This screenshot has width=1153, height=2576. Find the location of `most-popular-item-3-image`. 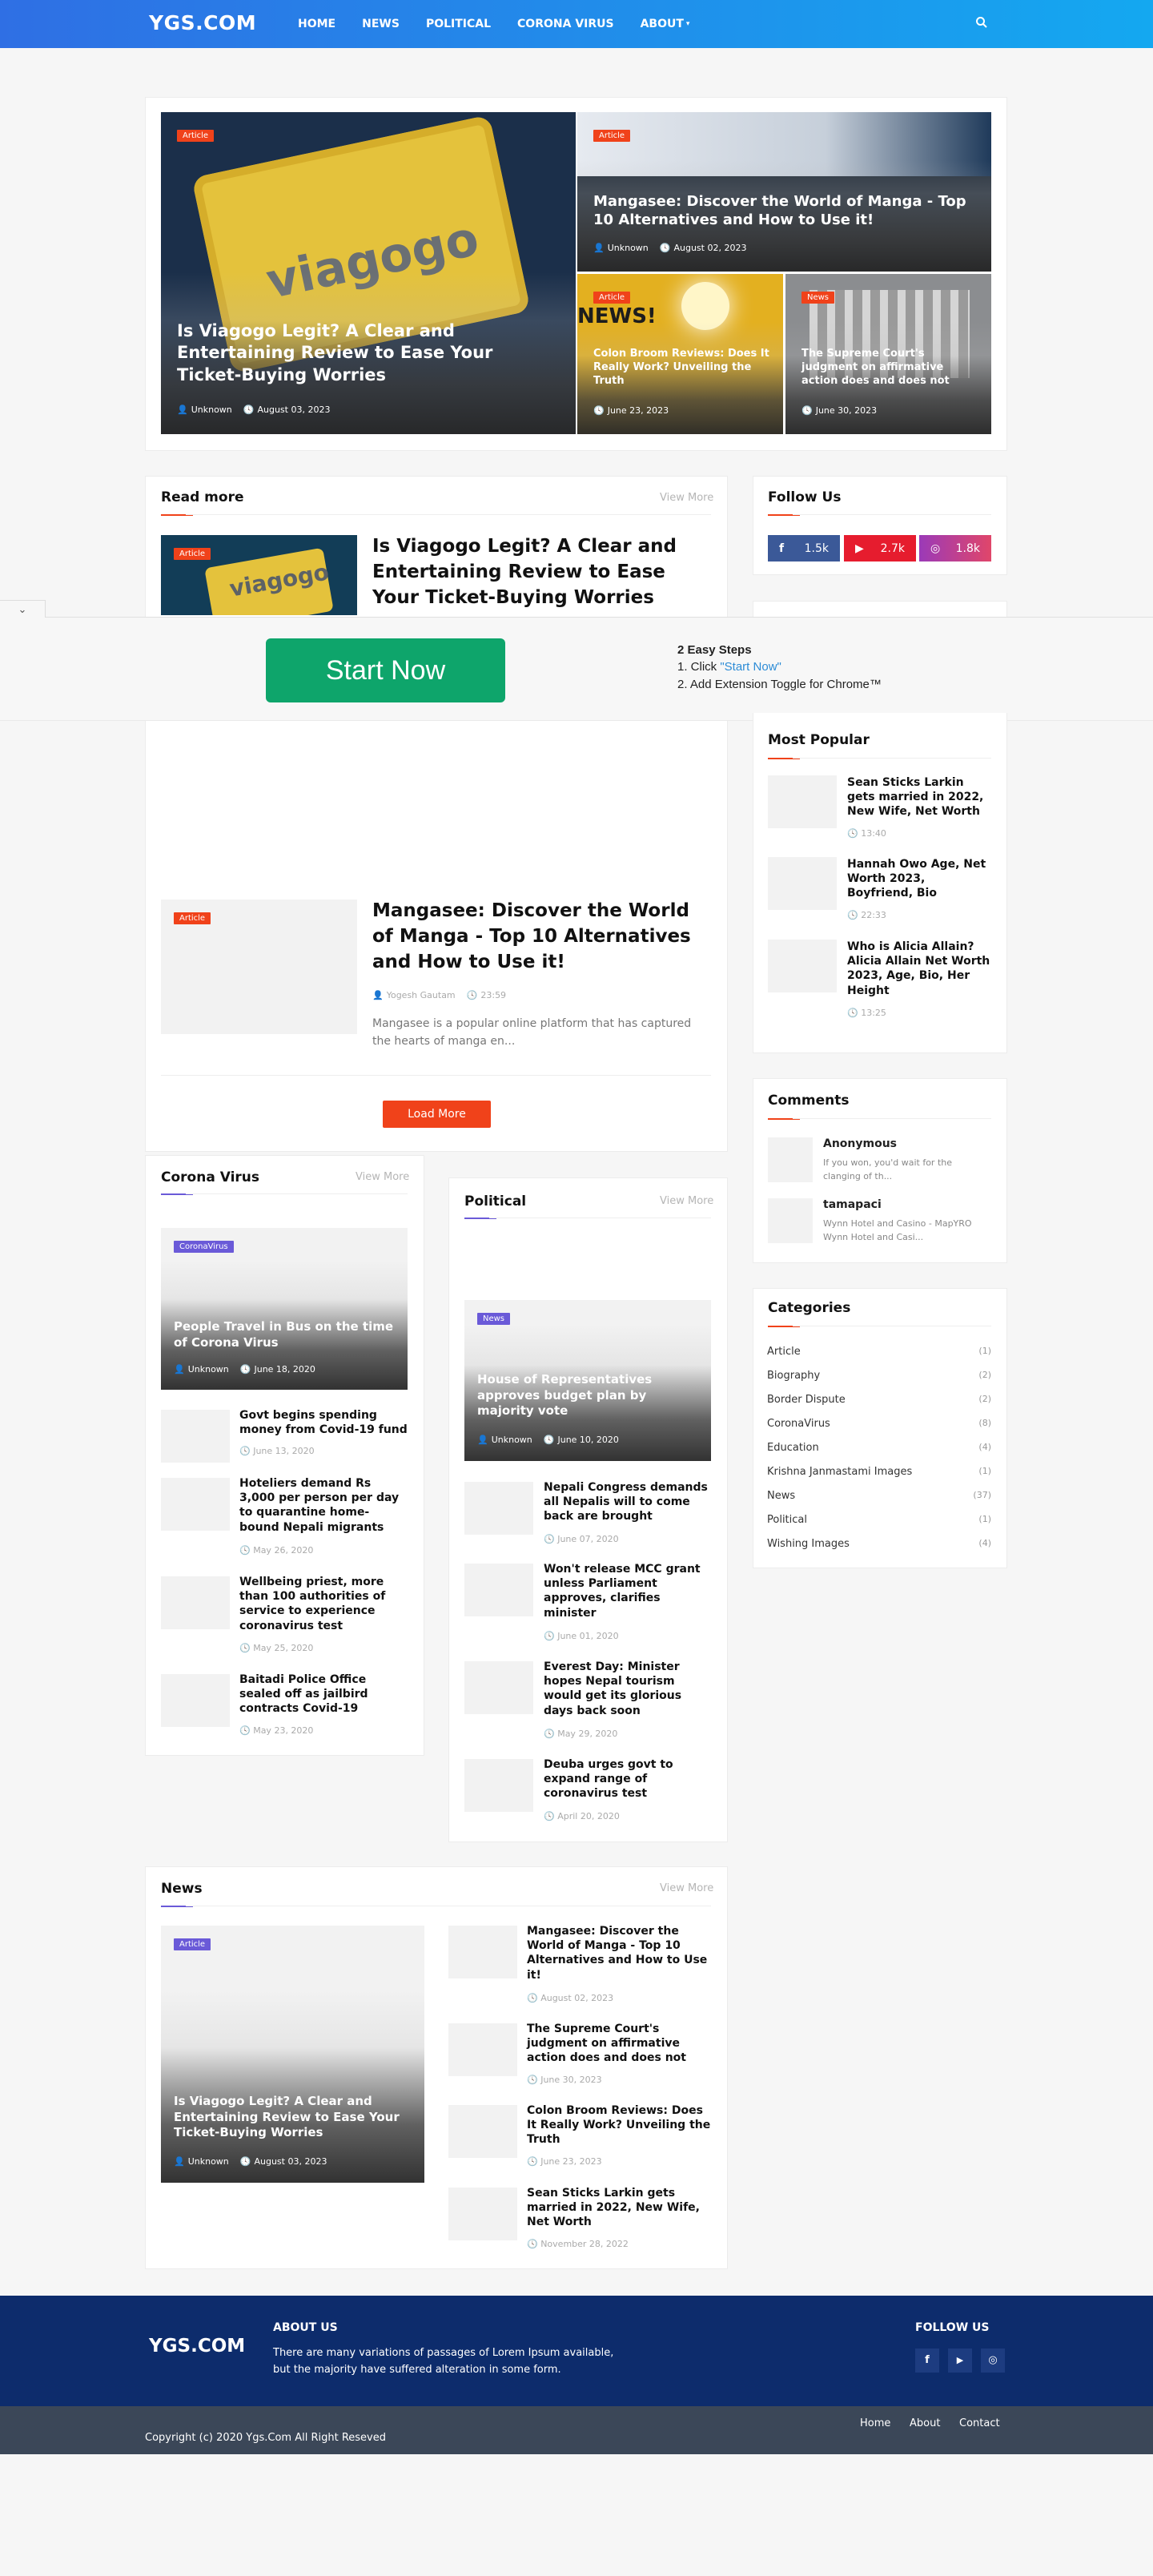

most-popular-item-3-image is located at coordinates (803, 966).